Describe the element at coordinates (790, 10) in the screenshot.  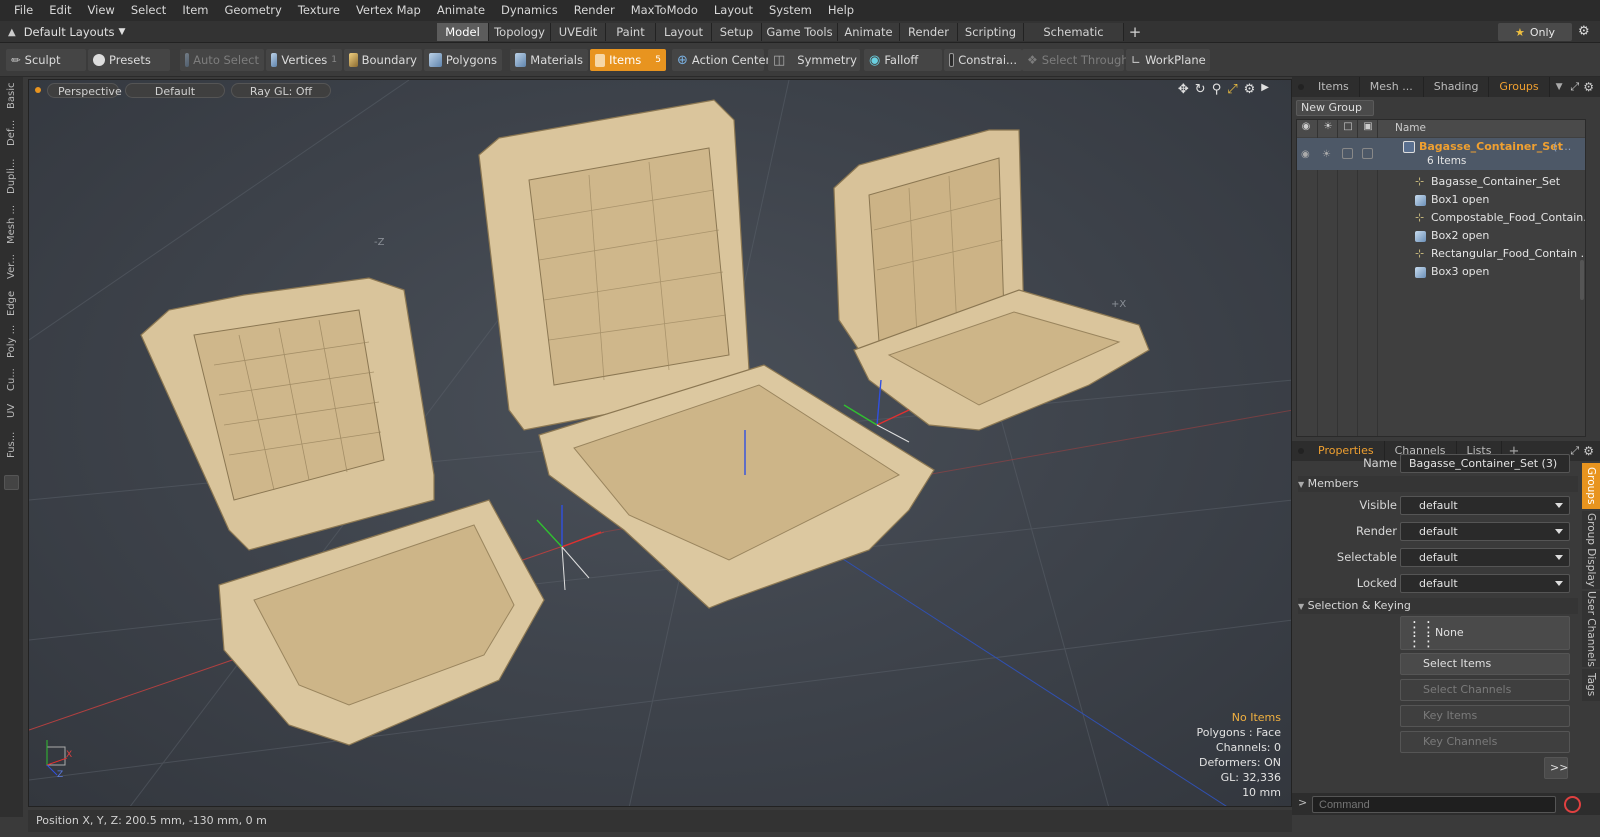
I see `menu-system: System` at that location.